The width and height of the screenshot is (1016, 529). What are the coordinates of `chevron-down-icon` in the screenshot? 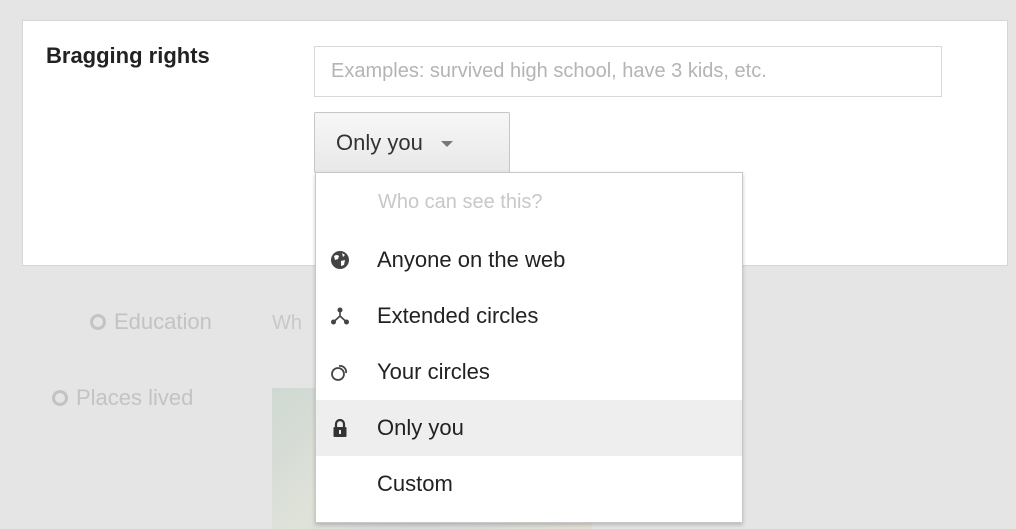 It's located at (446, 144).